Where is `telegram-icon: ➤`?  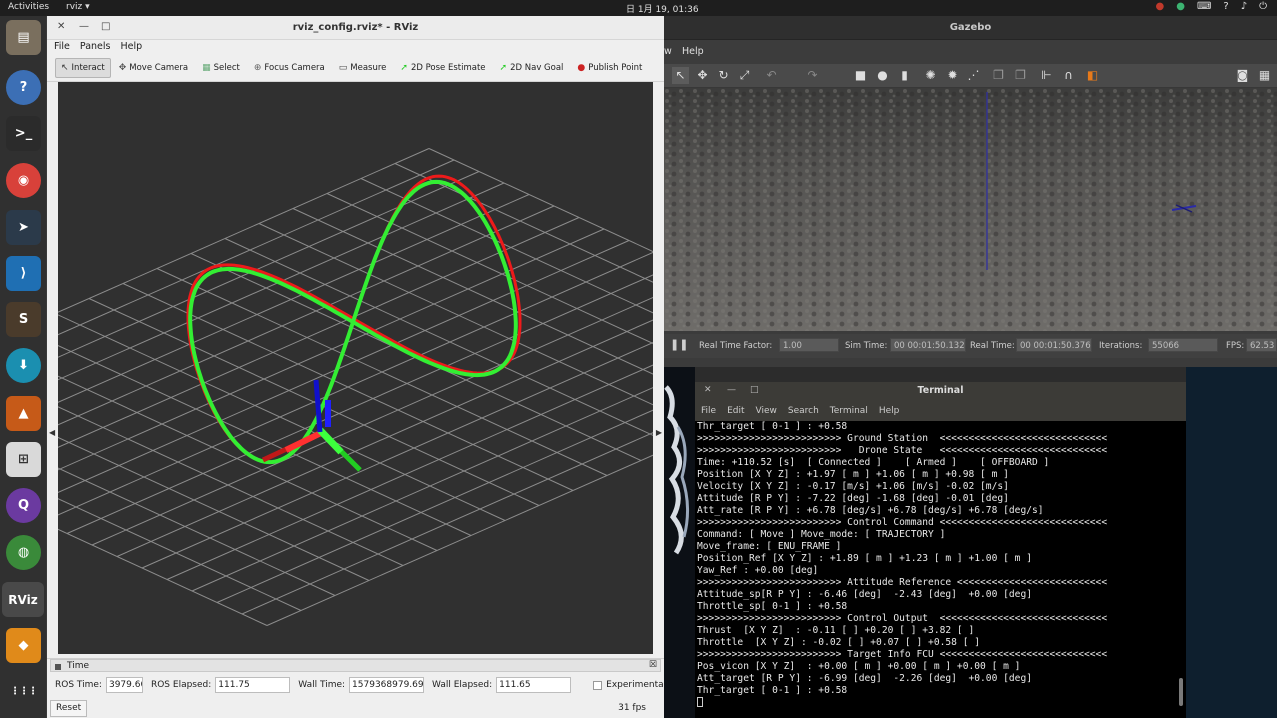 telegram-icon: ➤ is located at coordinates (23, 227).